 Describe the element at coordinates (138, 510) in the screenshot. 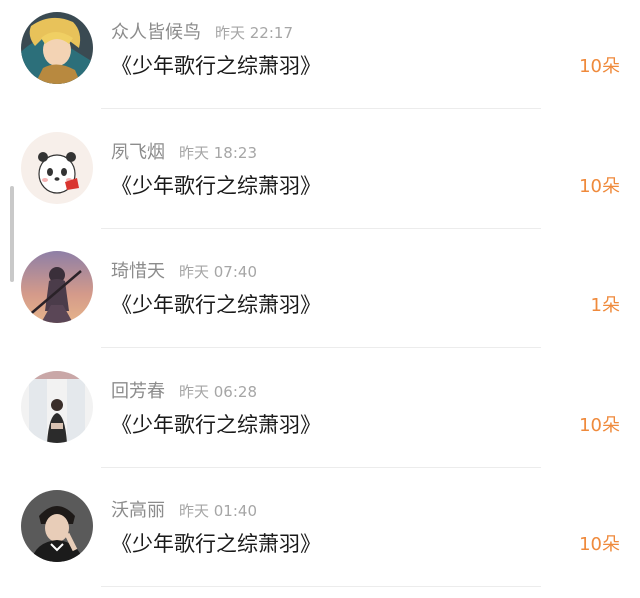

I see `user-name: 沃高丽` at that location.